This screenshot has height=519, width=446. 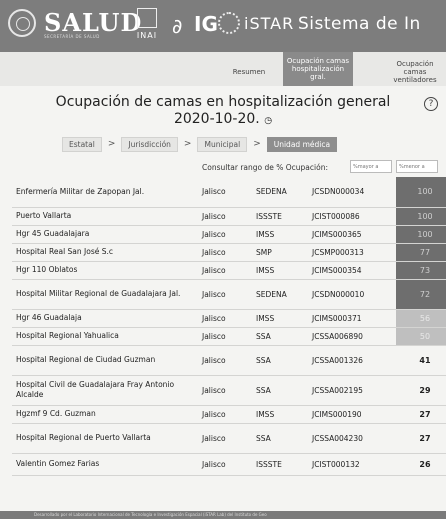 What do you see at coordinates (352, 252) in the screenshot?
I see `clues-cell: JCSMP000313` at bounding box center [352, 252].